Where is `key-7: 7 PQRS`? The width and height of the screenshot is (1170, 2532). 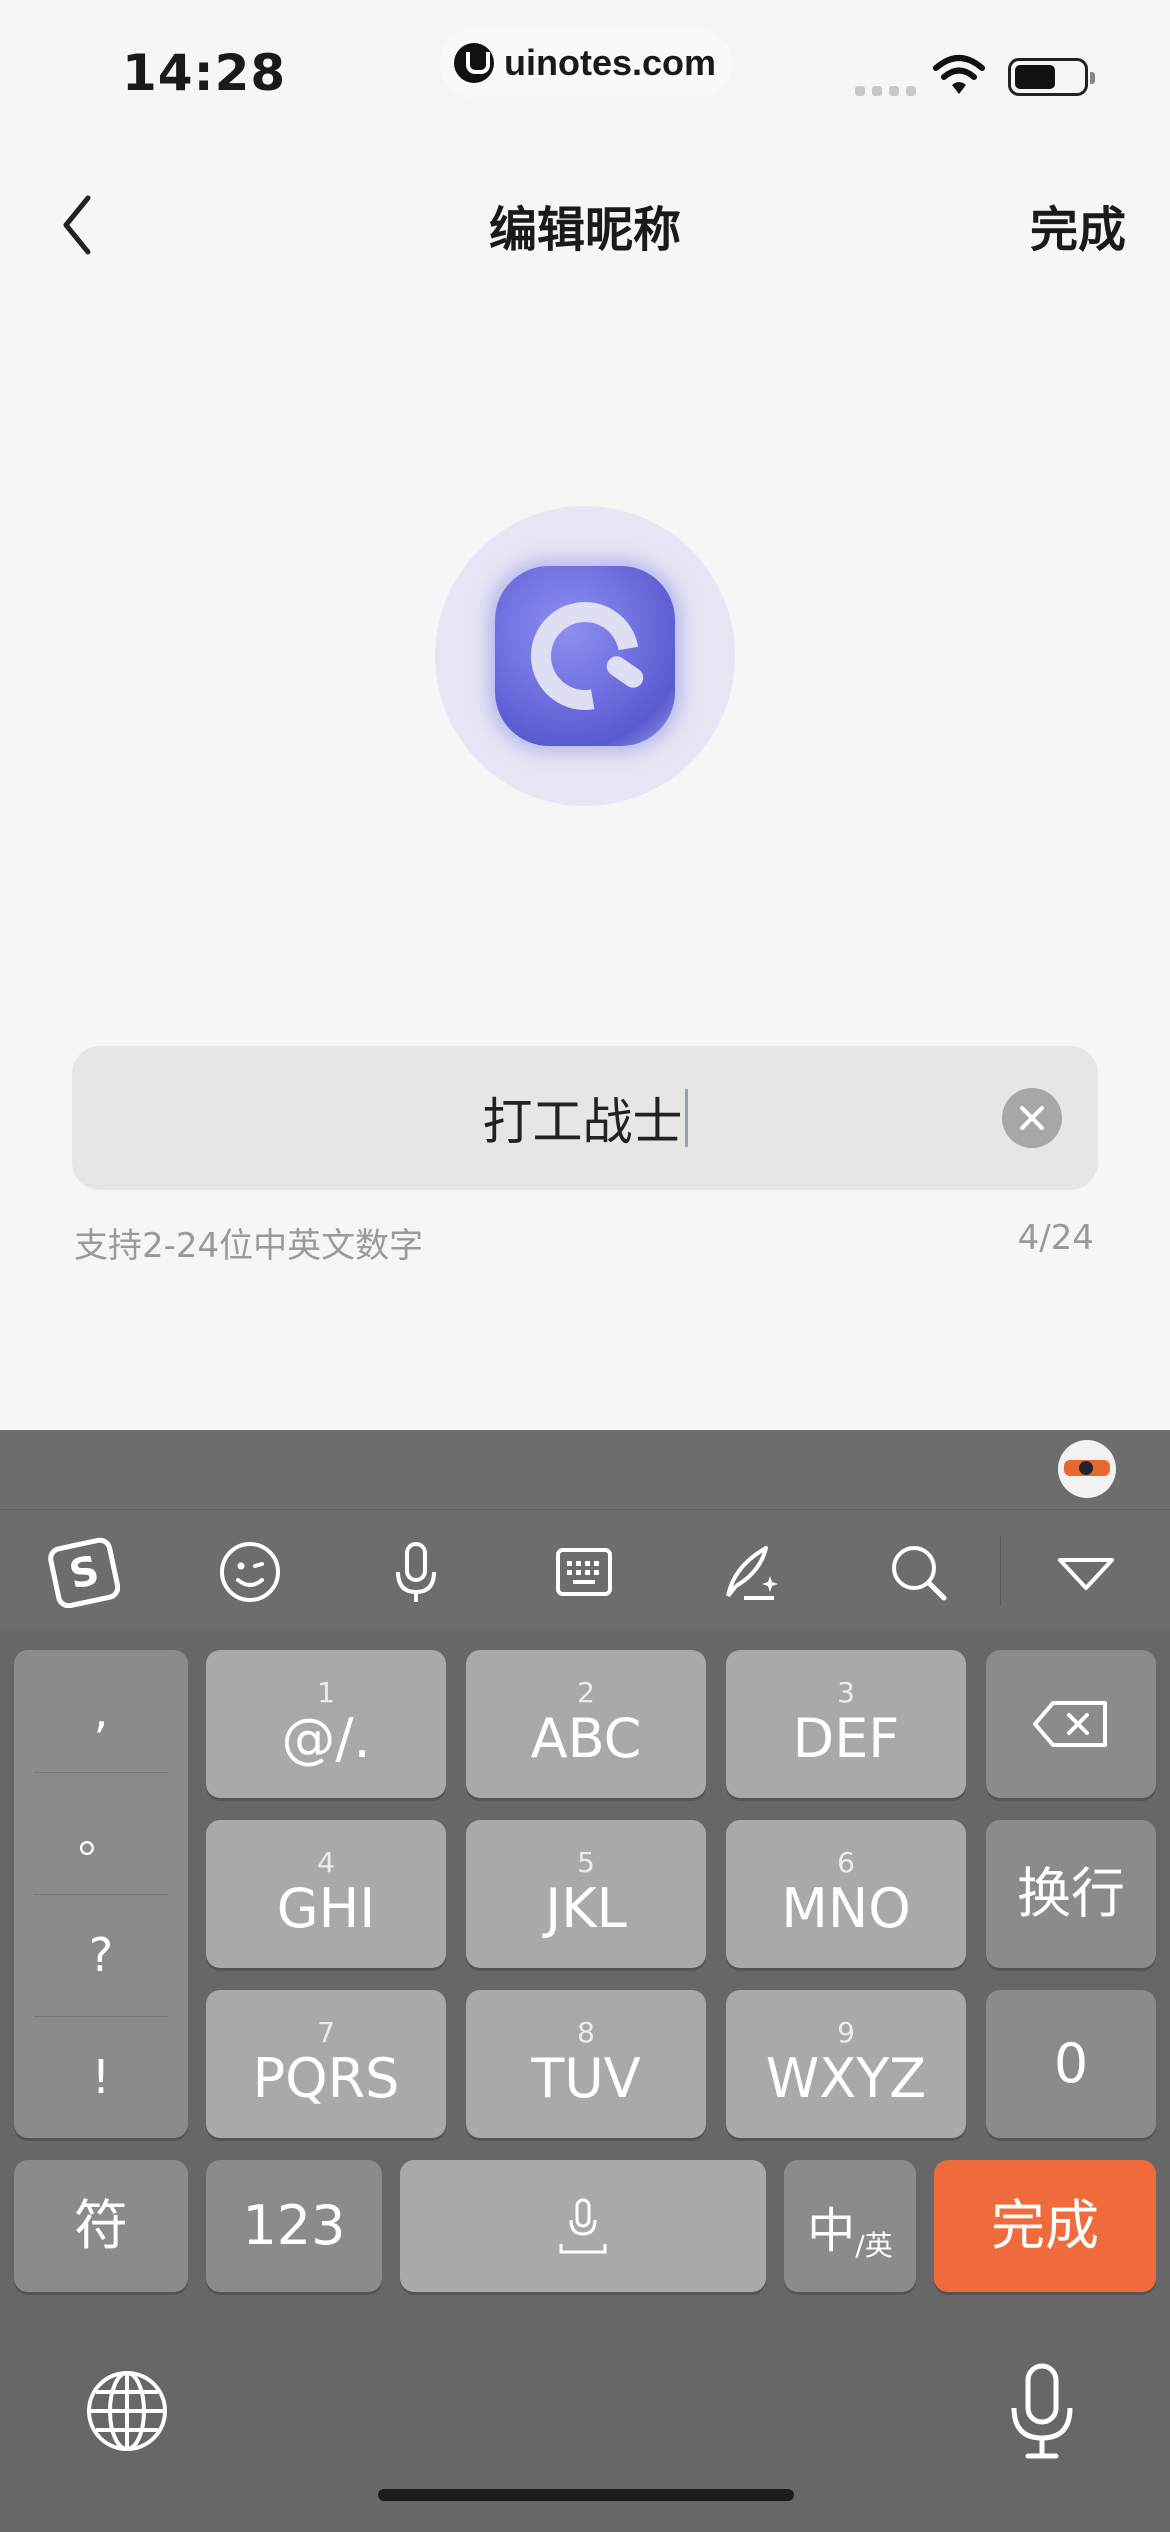
key-7: 7 PQRS is located at coordinates (326, 2064).